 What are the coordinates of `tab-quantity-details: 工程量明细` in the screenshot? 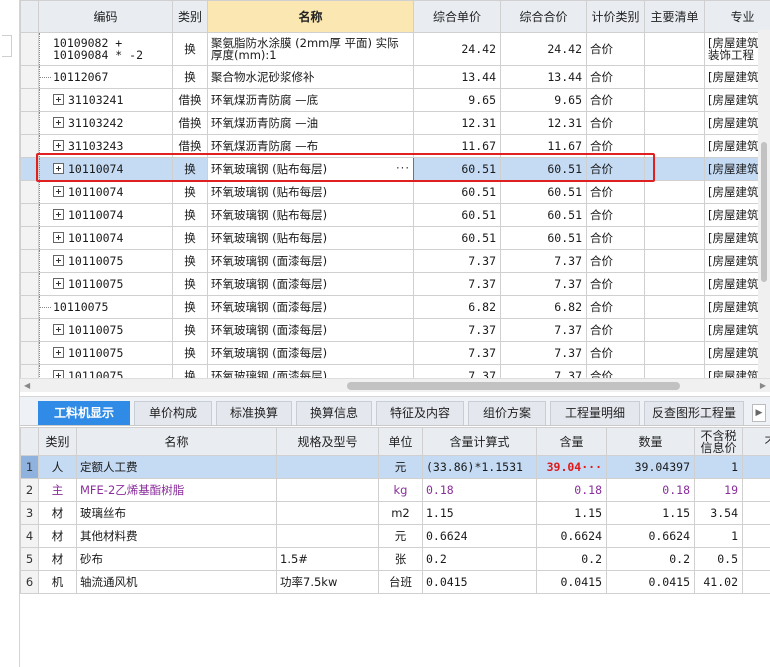 It's located at (595, 413).